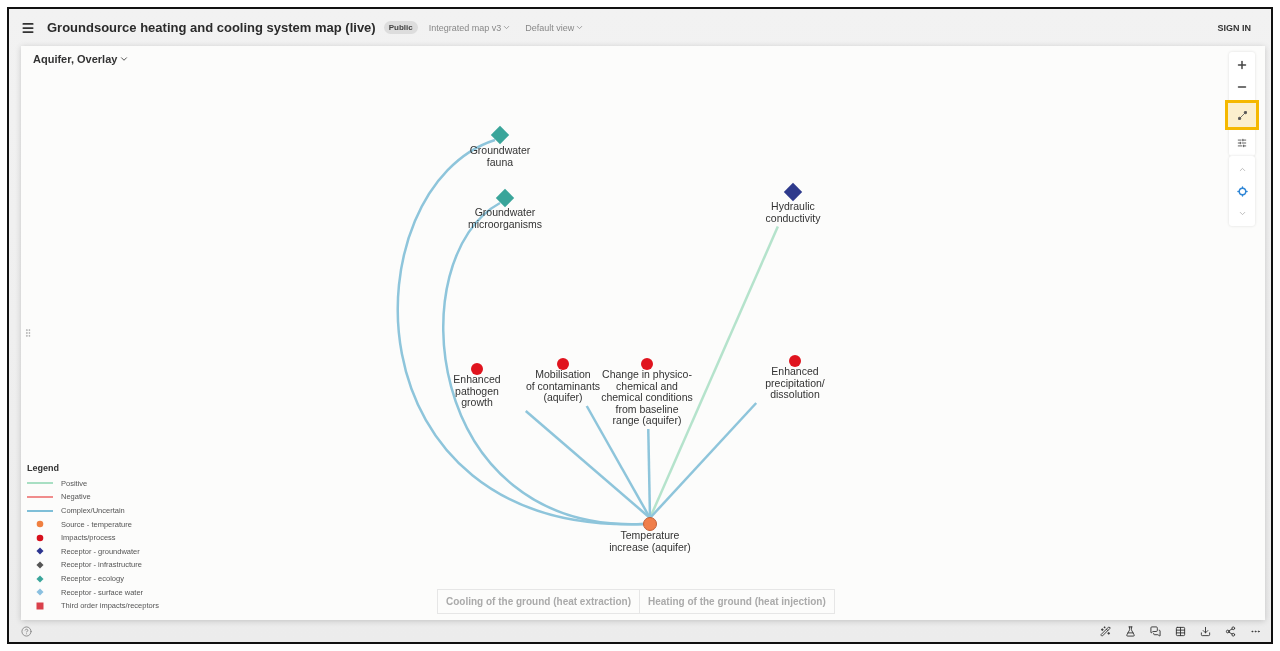 The width and height of the screenshot is (1280, 651). I want to click on wand-icon, so click(1105, 631).